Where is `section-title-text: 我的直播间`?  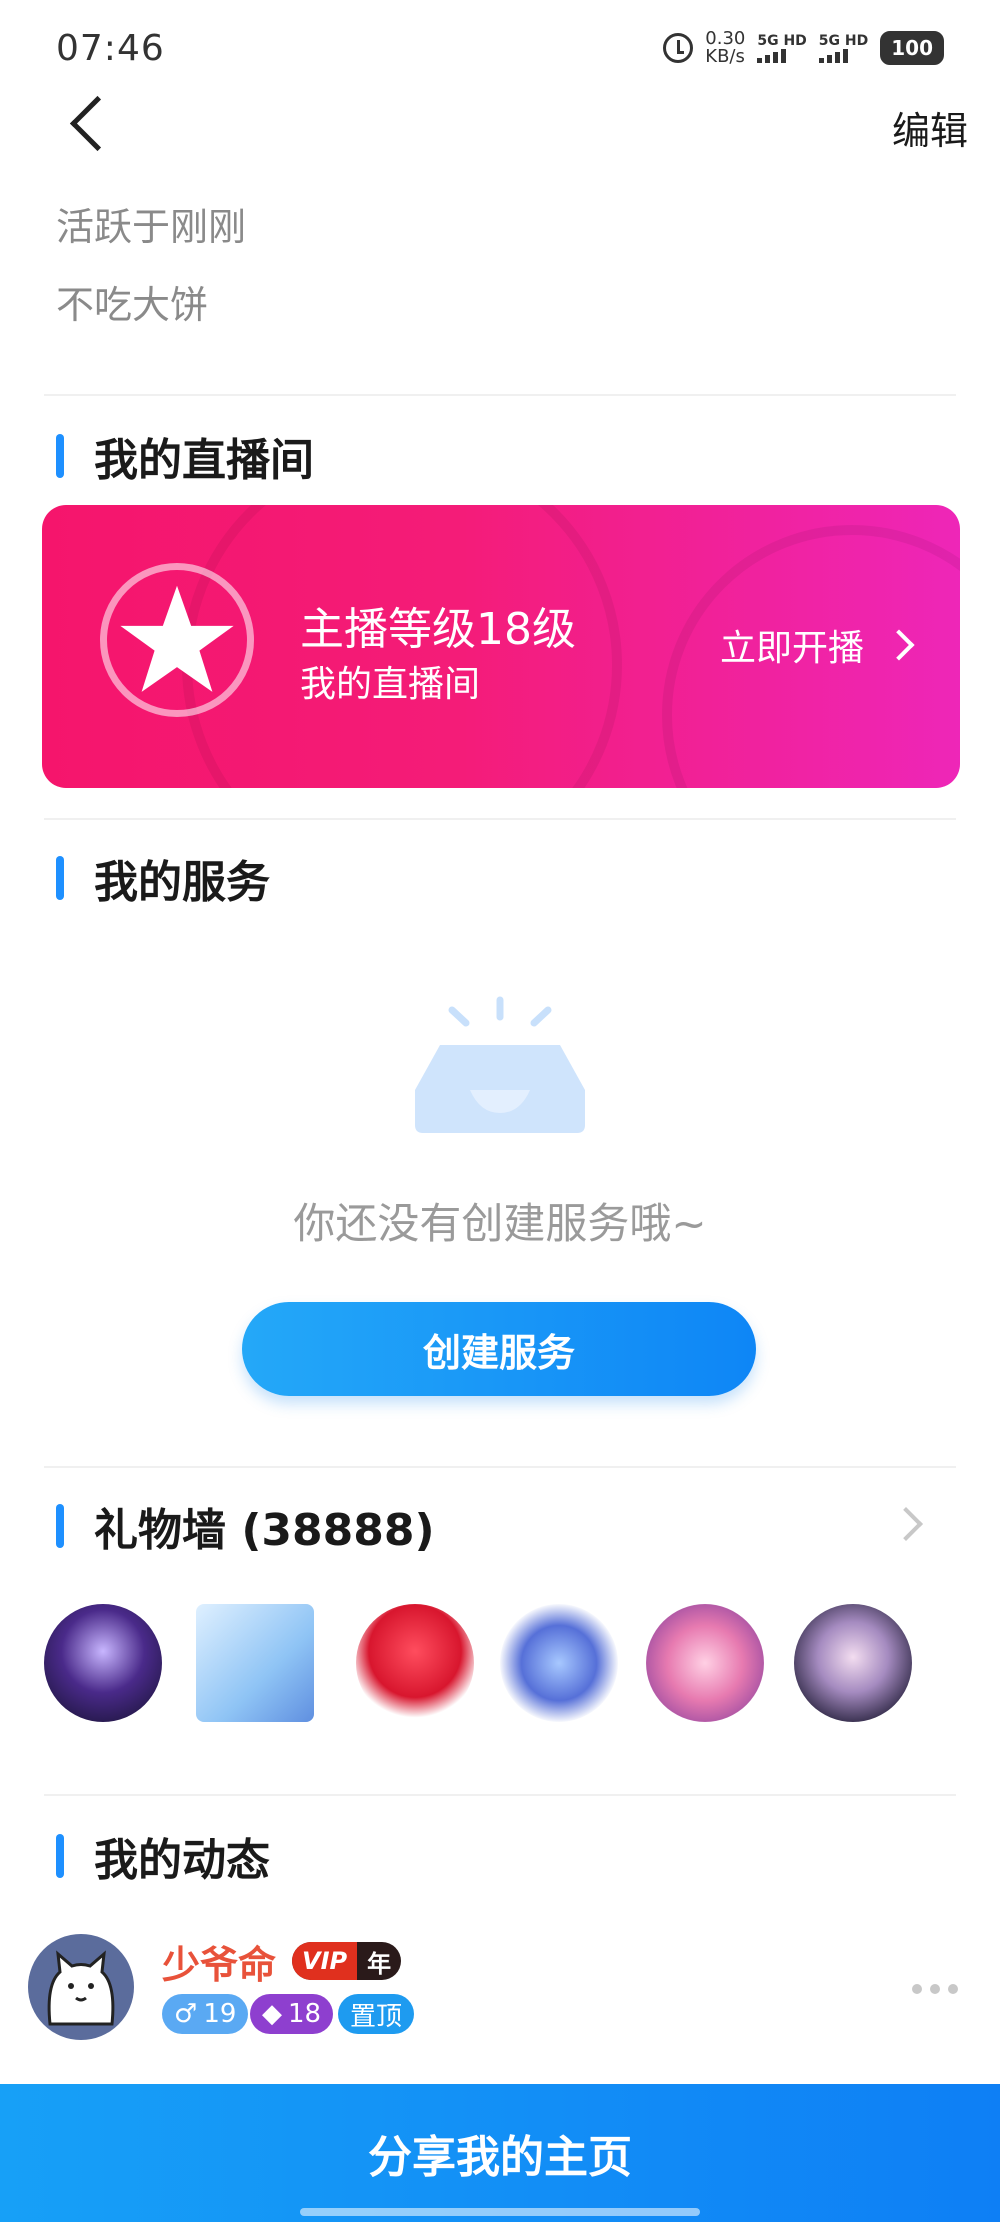 section-title-text: 我的直播间 is located at coordinates (204, 460).